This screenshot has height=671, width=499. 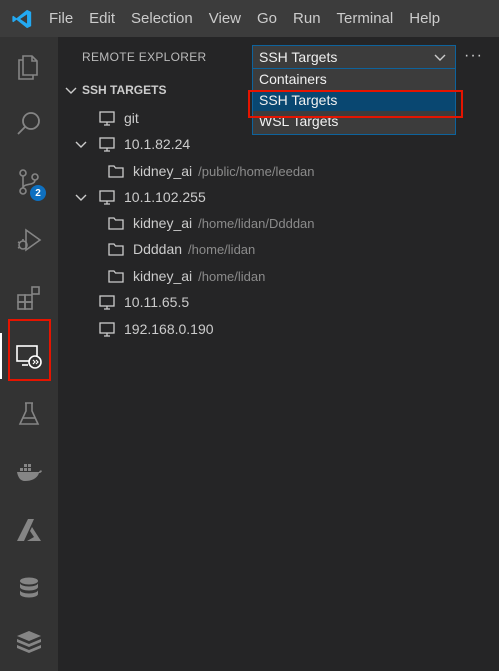 I want to click on option-containers: Containers, so click(x=354, y=79).